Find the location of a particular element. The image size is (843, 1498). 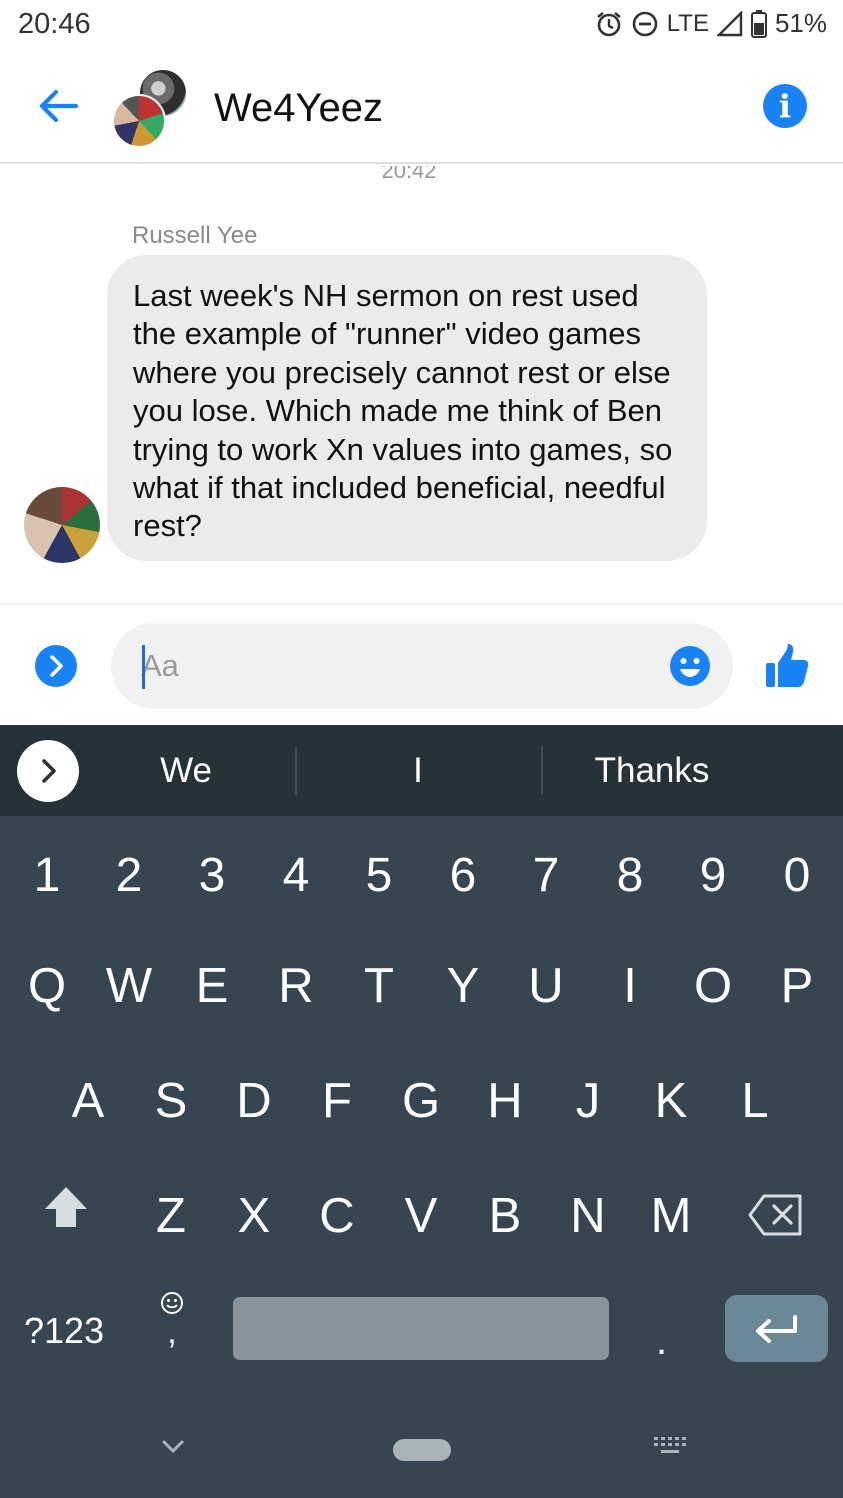

alarm-icon is located at coordinates (608, 23).